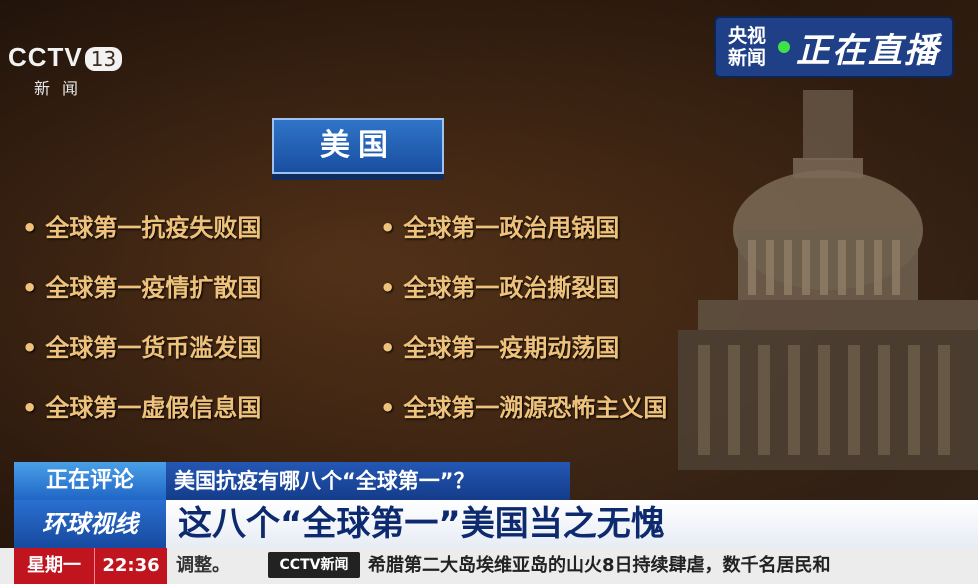 The width and height of the screenshot is (978, 584). I want to click on ticker-lead-text: 调整。, so click(203, 565).